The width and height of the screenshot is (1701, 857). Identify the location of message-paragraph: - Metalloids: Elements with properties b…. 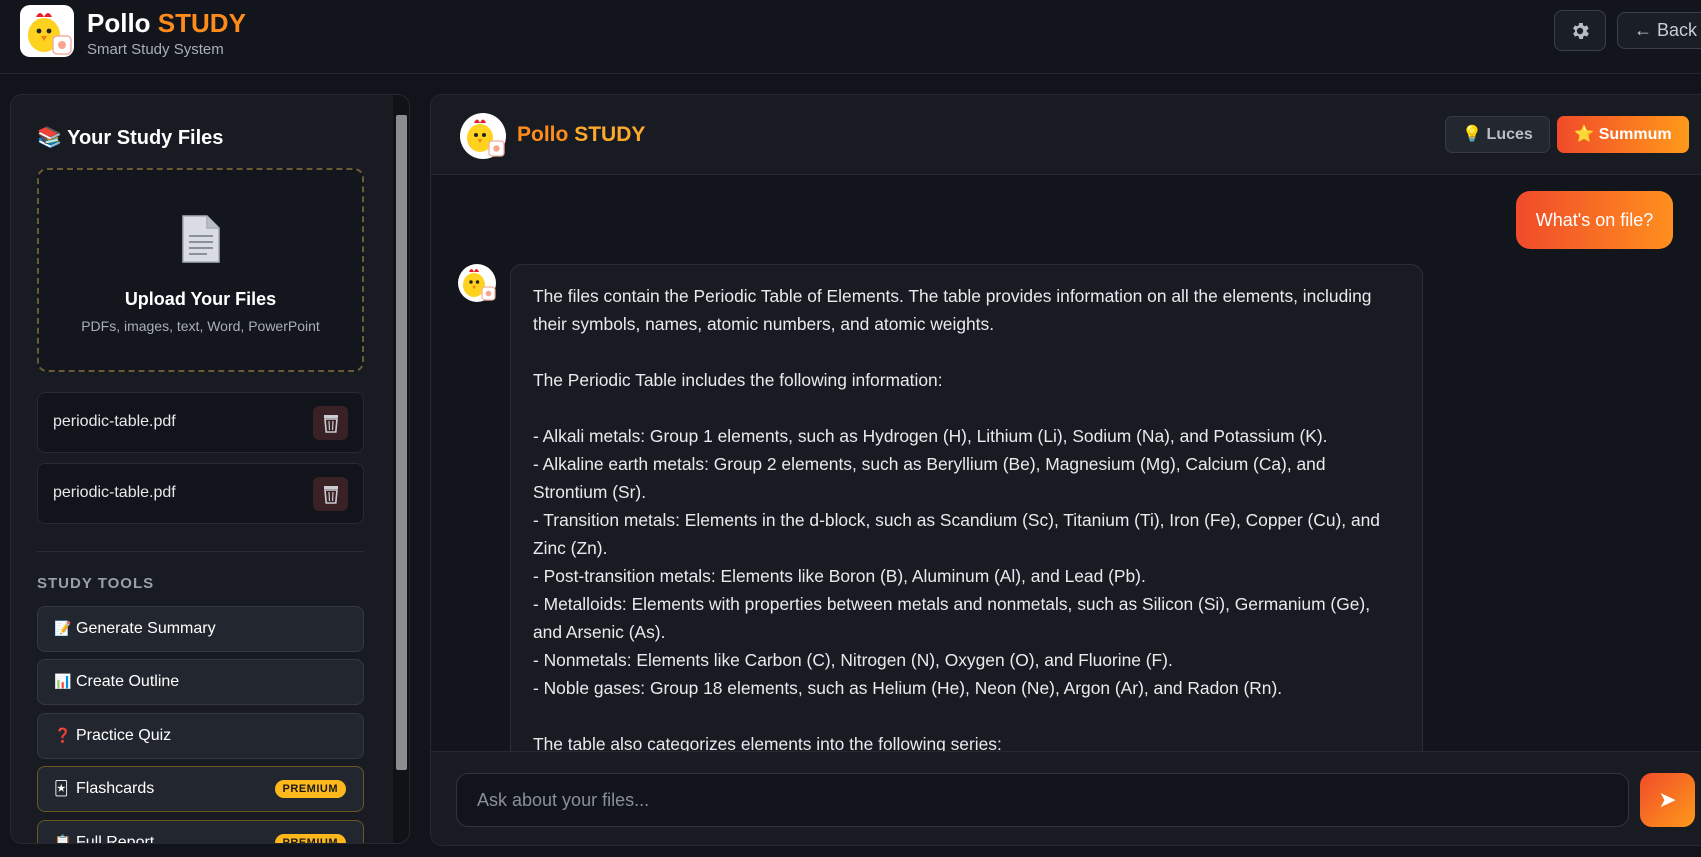
(952, 618).